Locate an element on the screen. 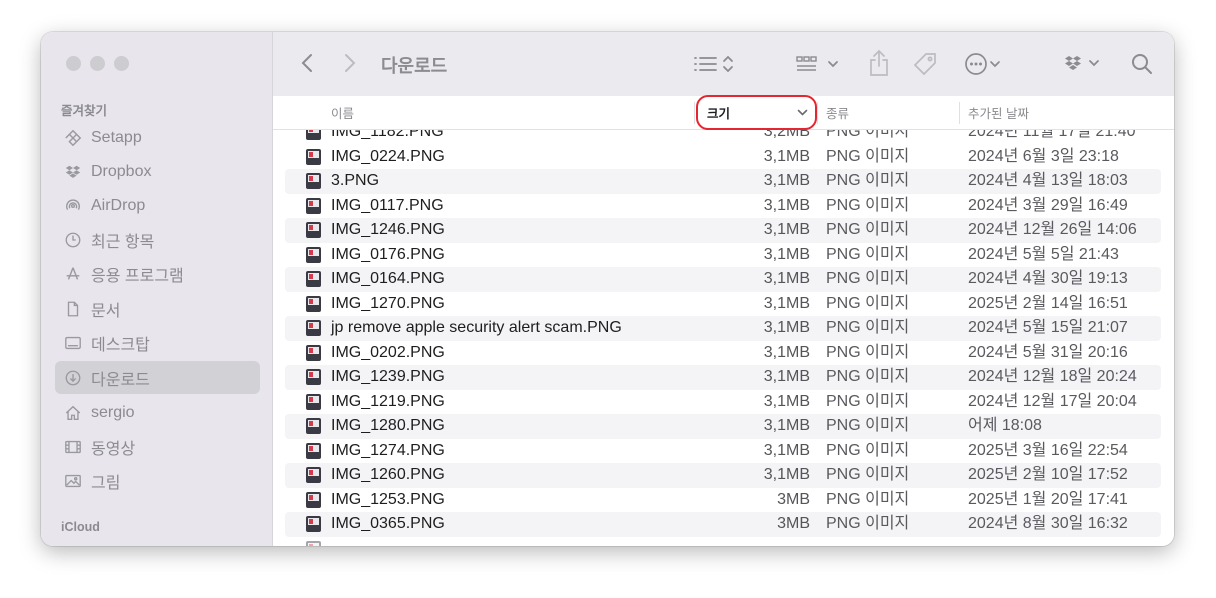  dropbox-icon is located at coordinates (73, 172).